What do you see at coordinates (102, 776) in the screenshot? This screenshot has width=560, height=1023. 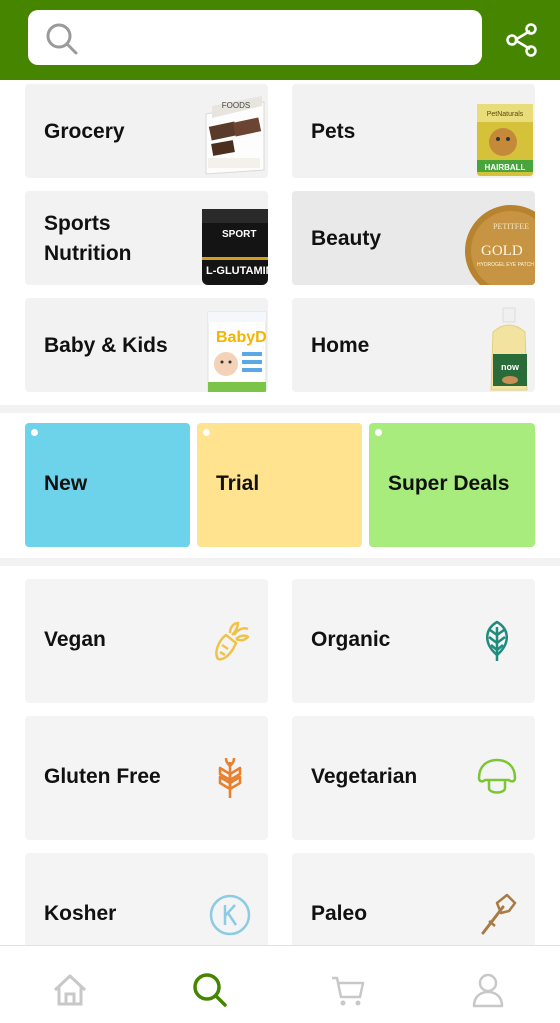 I see `diet-label: Gluten Free` at bounding box center [102, 776].